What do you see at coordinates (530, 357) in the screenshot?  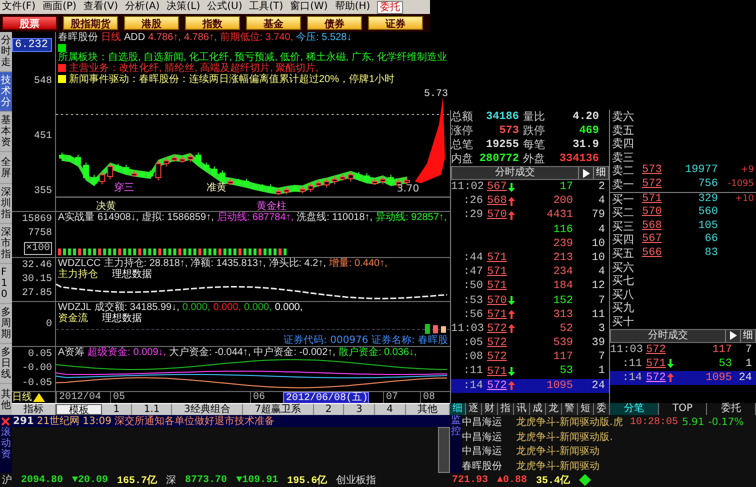 I see `trade-row: :08 572 117 7` at bounding box center [530, 357].